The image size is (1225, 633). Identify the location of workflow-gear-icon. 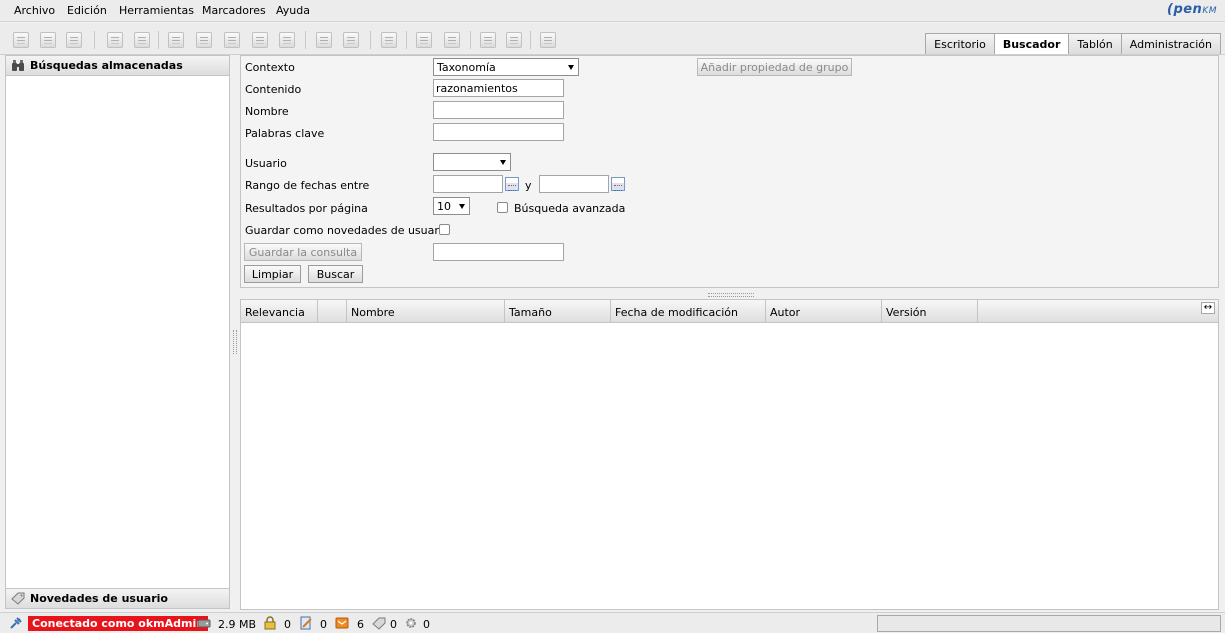
(411, 623).